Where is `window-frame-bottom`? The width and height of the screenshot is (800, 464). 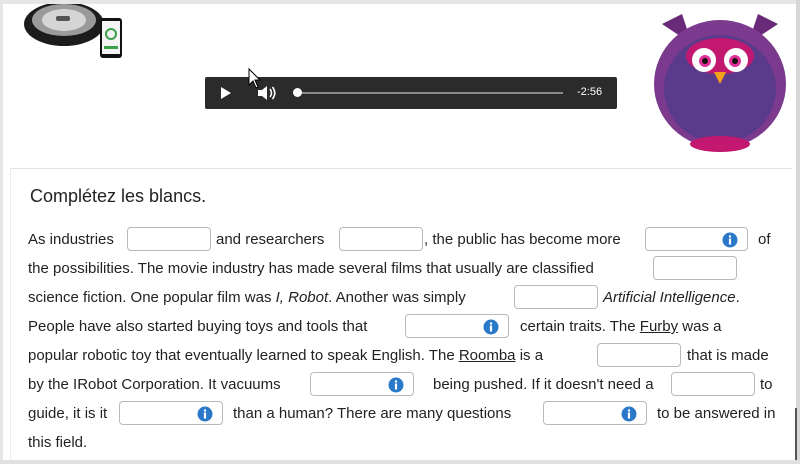
window-frame-bottom is located at coordinates (400, 462).